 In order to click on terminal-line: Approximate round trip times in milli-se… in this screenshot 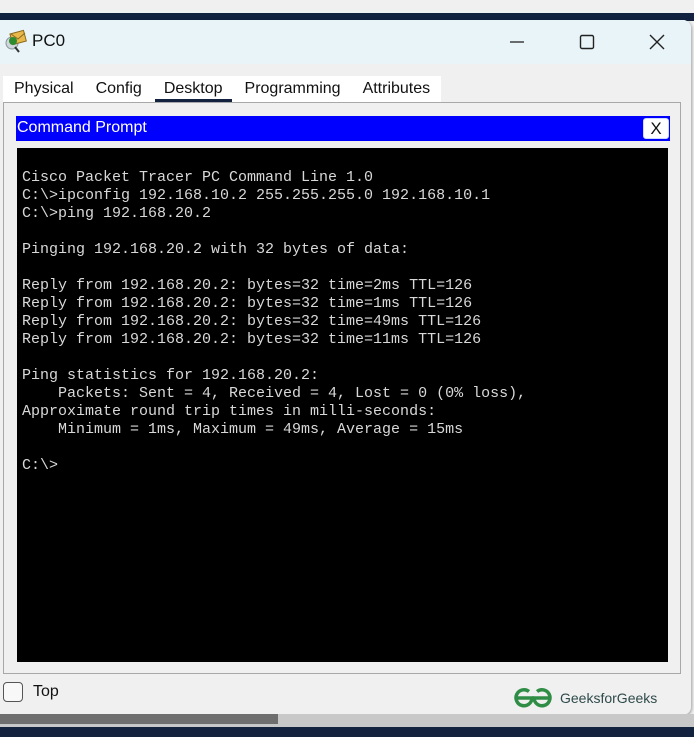, I will do `click(229, 411)`.